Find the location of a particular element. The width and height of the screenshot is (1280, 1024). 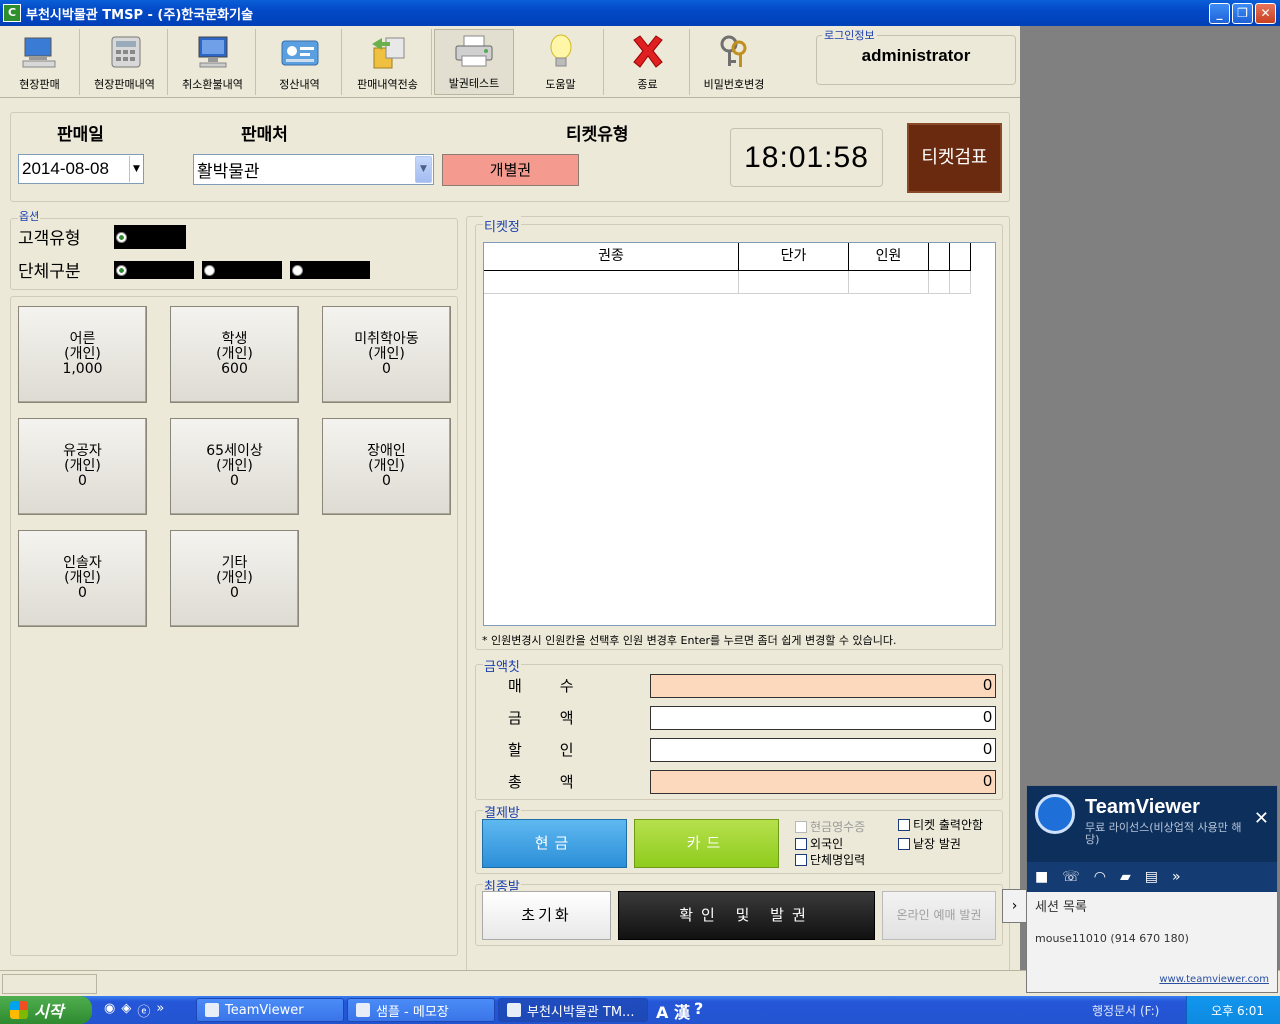

files-icon: ▤ is located at coordinates (1151, 877).